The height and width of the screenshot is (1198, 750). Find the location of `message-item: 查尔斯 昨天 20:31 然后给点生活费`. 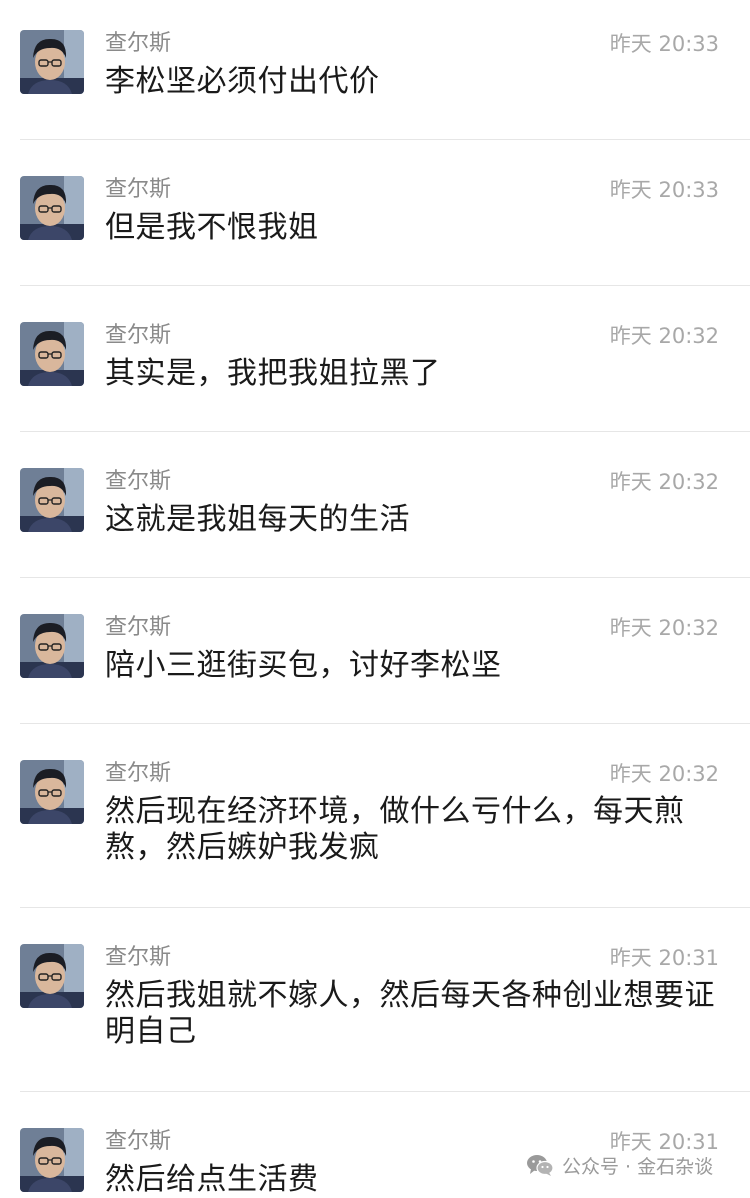

message-item: 查尔斯 昨天 20:31 然后给点生活费 is located at coordinates (375, 1147).